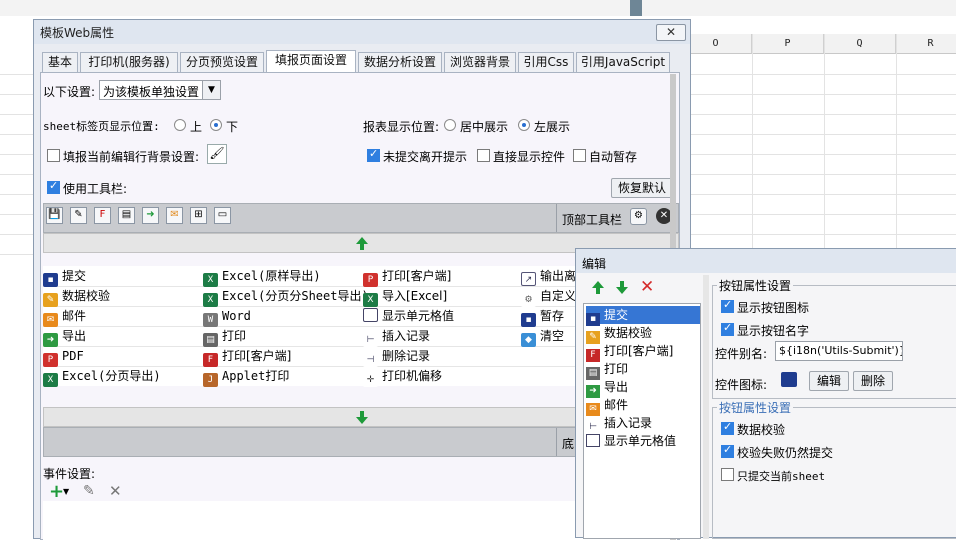  Describe the element at coordinates (78, 215) in the screenshot. I see `data-check-icon: ✎` at that location.